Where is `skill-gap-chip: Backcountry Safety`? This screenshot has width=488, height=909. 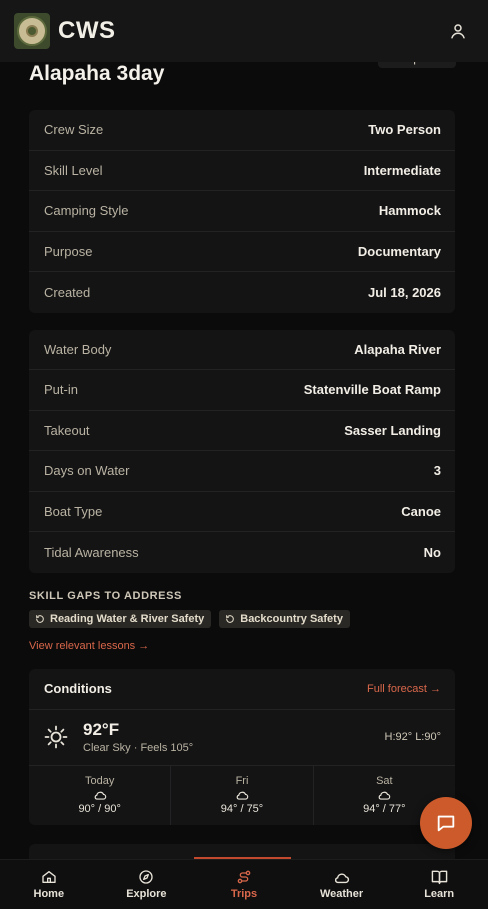
skill-gap-chip: Backcountry Safety is located at coordinates (284, 618).